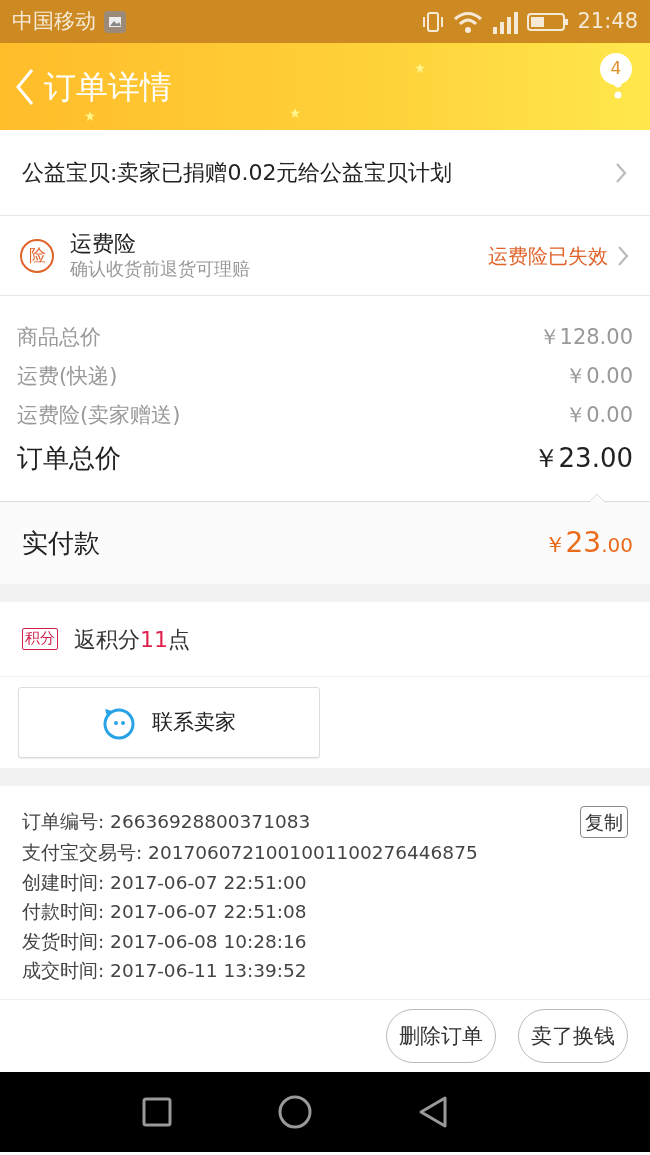 Image resolution: width=650 pixels, height=1155 pixels. Describe the element at coordinates (157, 1112) in the screenshot. I see `recents-icon` at that location.